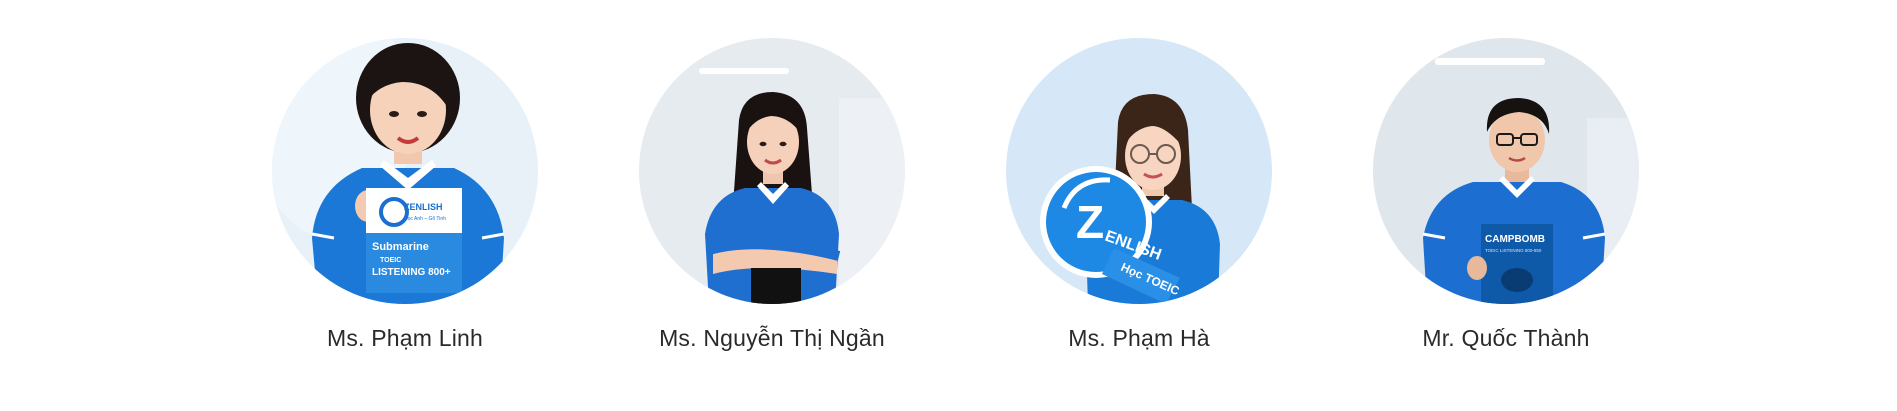 The height and width of the screenshot is (411, 1897). I want to click on avatar: CAMPBOMB TOEIC LISTENING 800-850, so click(1506, 171).